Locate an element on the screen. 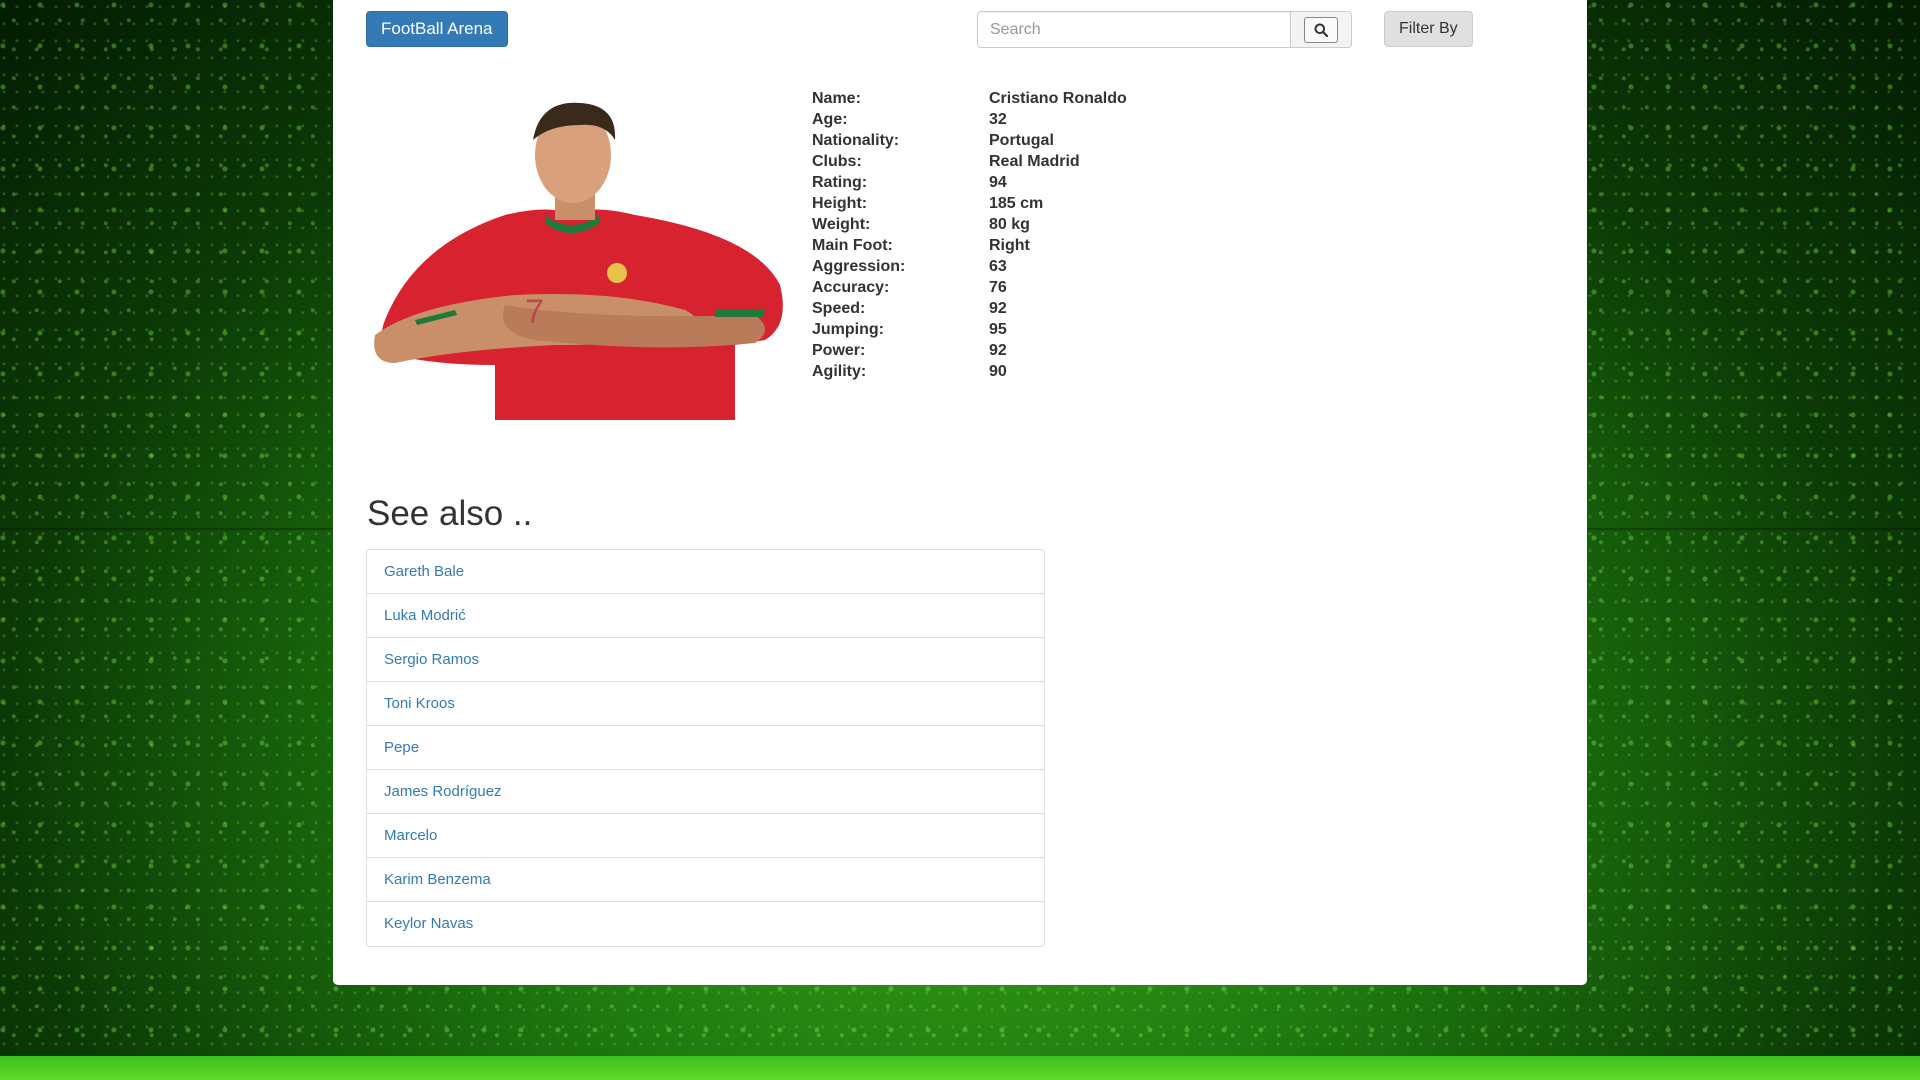 The height and width of the screenshot is (1080, 1920). player-link: Marcelo is located at coordinates (410, 835).